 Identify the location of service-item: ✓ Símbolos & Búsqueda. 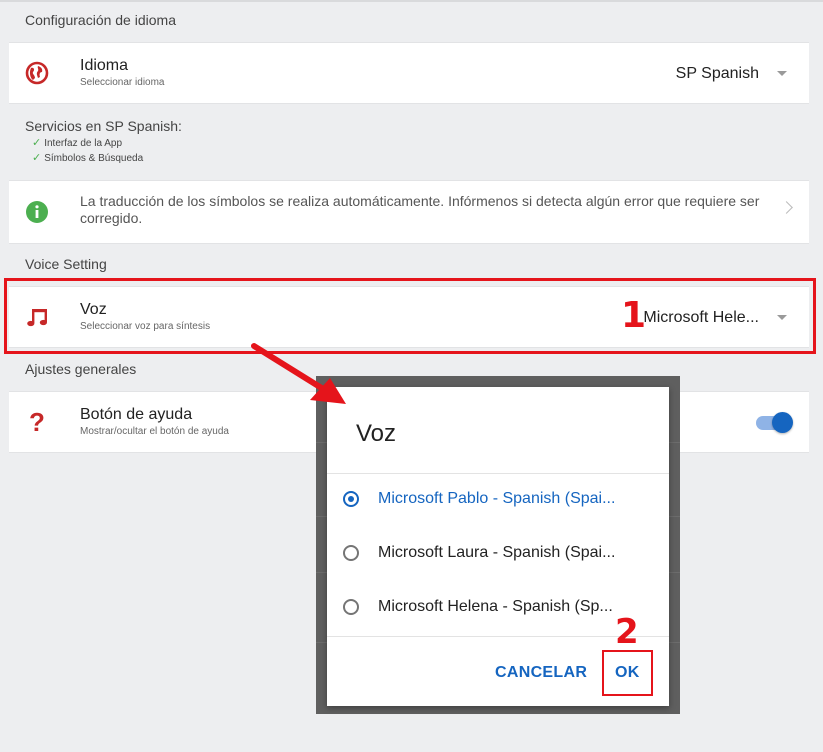
(87, 157).